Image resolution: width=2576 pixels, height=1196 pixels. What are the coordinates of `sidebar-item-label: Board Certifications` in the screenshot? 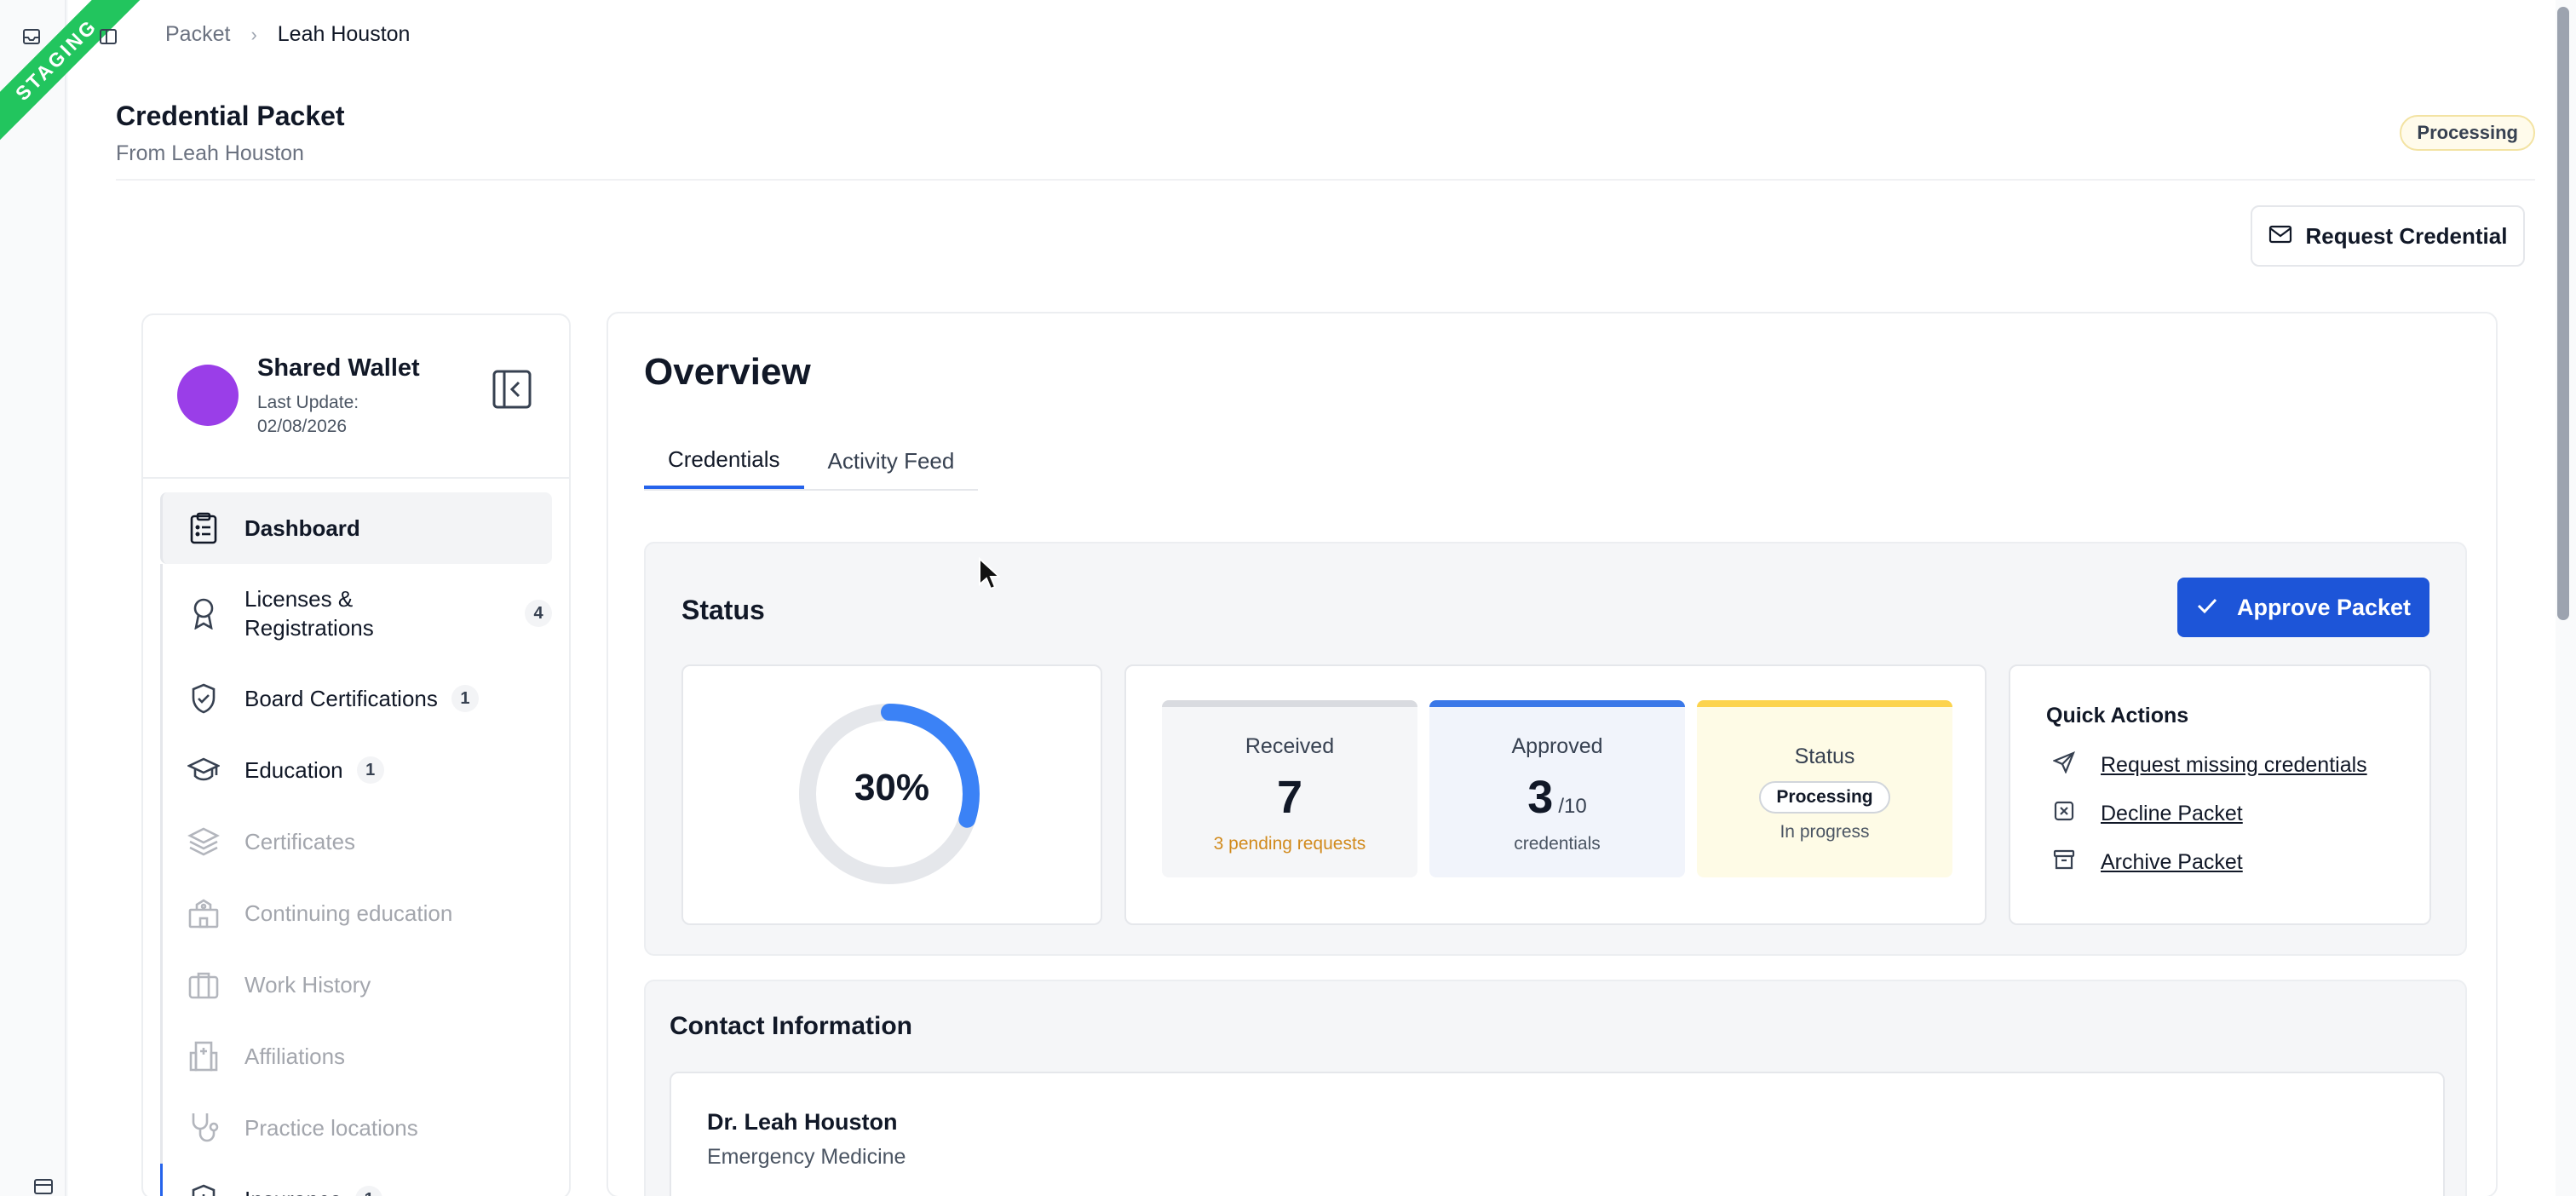 It's located at (341, 698).